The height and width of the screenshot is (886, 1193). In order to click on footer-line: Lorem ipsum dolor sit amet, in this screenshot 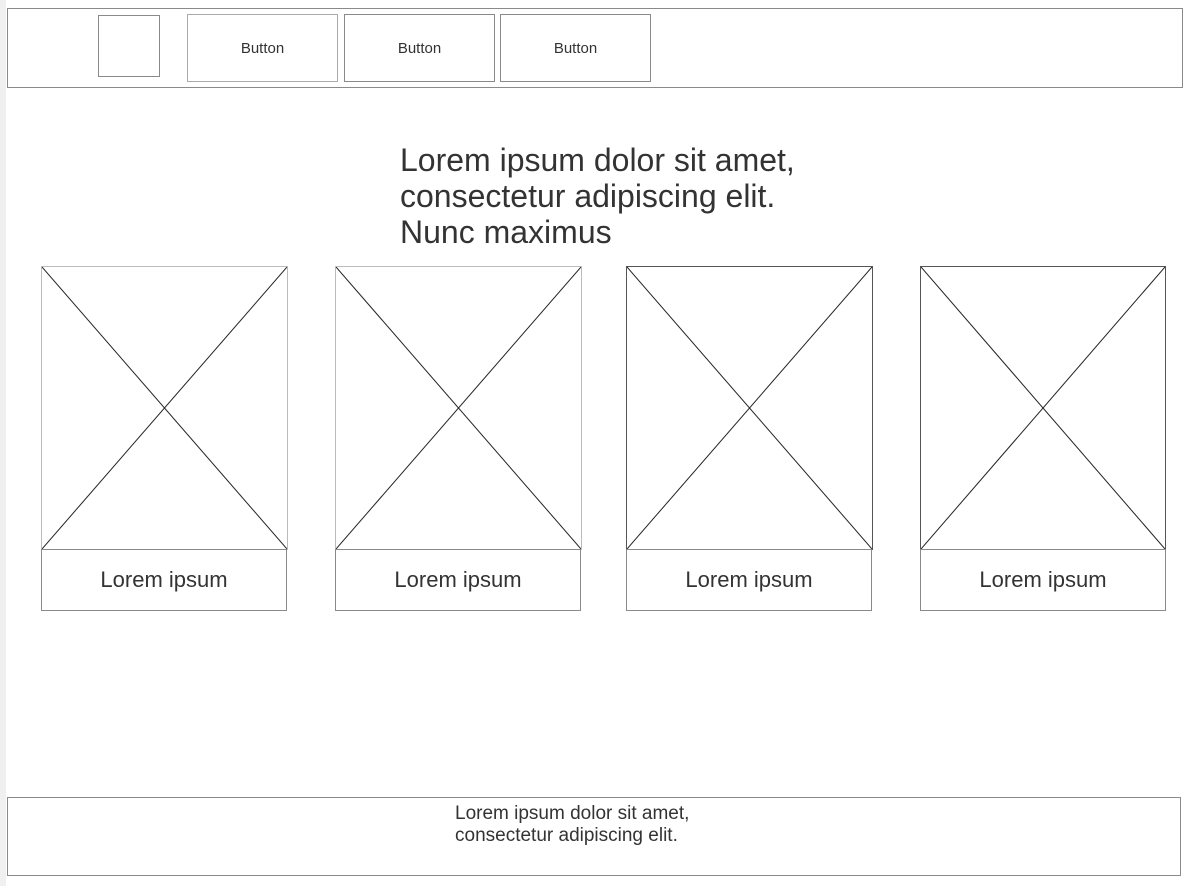, I will do `click(572, 813)`.